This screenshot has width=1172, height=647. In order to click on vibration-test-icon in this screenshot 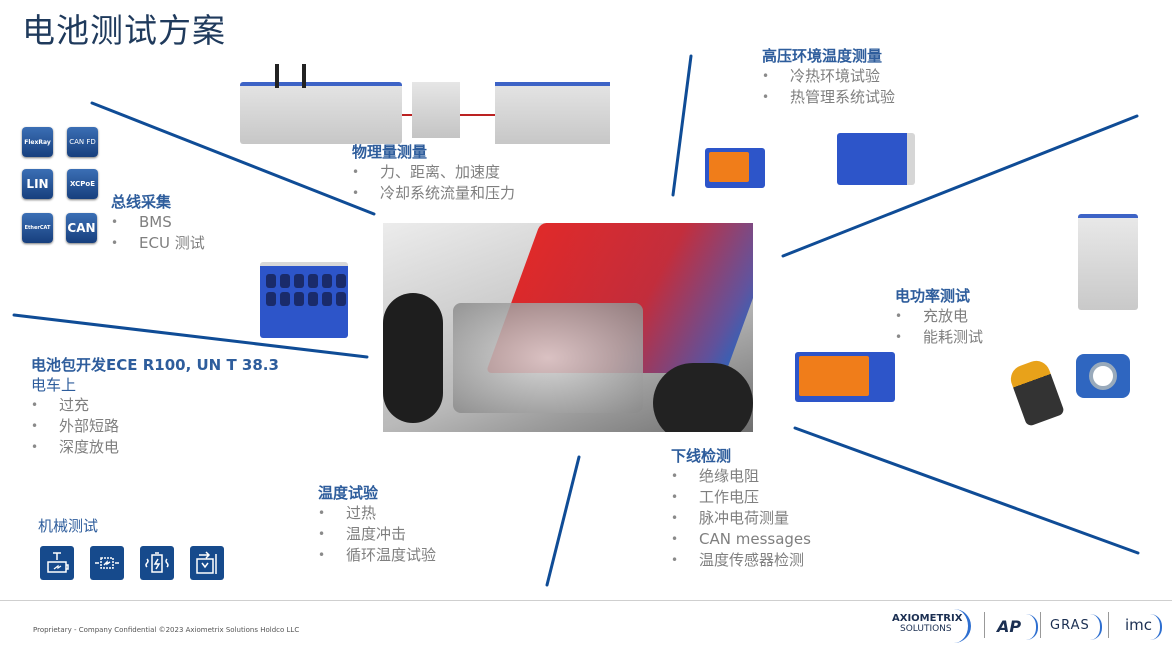, I will do `click(157, 563)`.